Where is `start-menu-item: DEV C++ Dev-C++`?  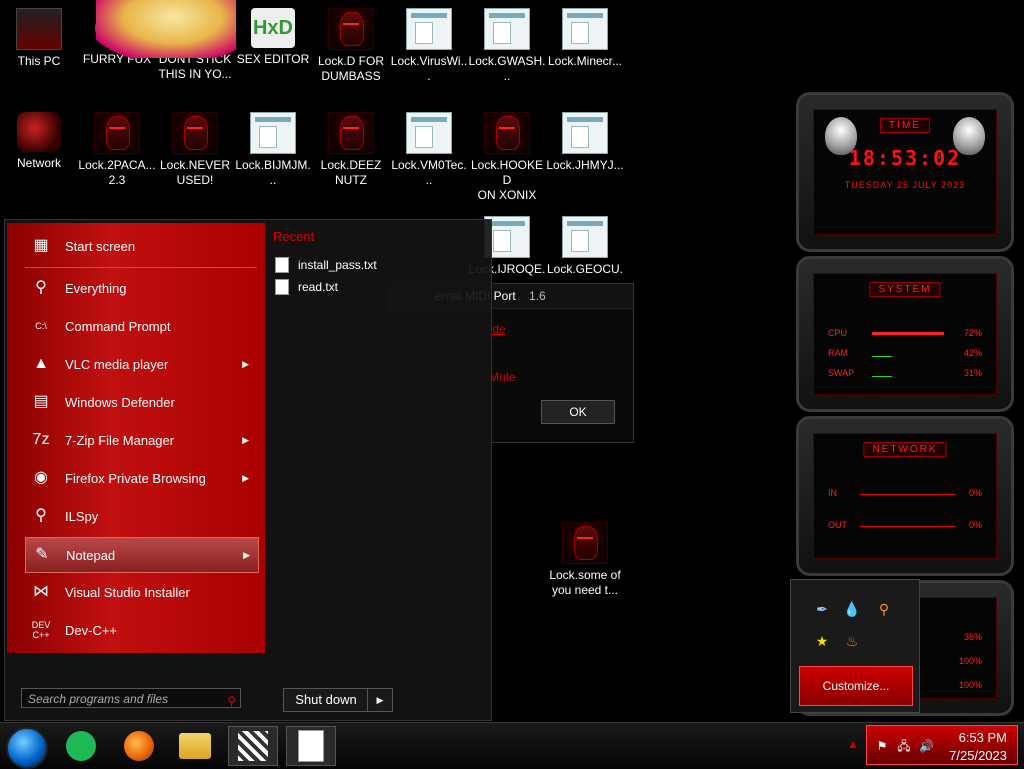
start-menu-item: DEV C++ Dev-C++ is located at coordinates (141, 630).